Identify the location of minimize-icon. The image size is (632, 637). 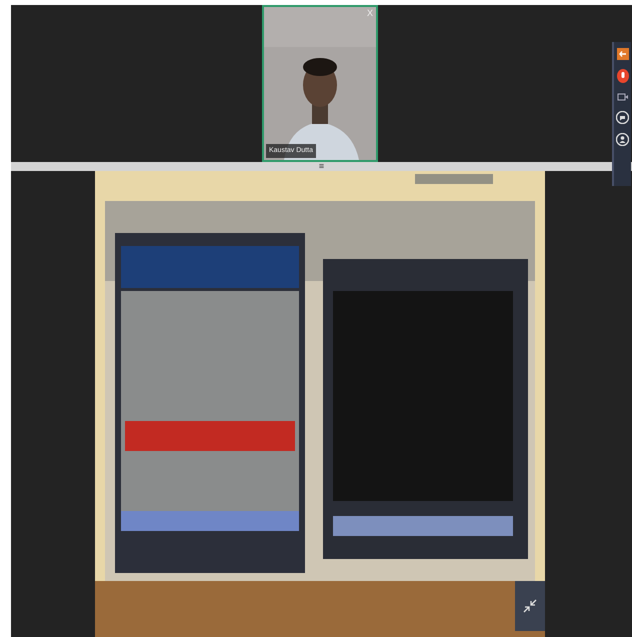
(530, 606).